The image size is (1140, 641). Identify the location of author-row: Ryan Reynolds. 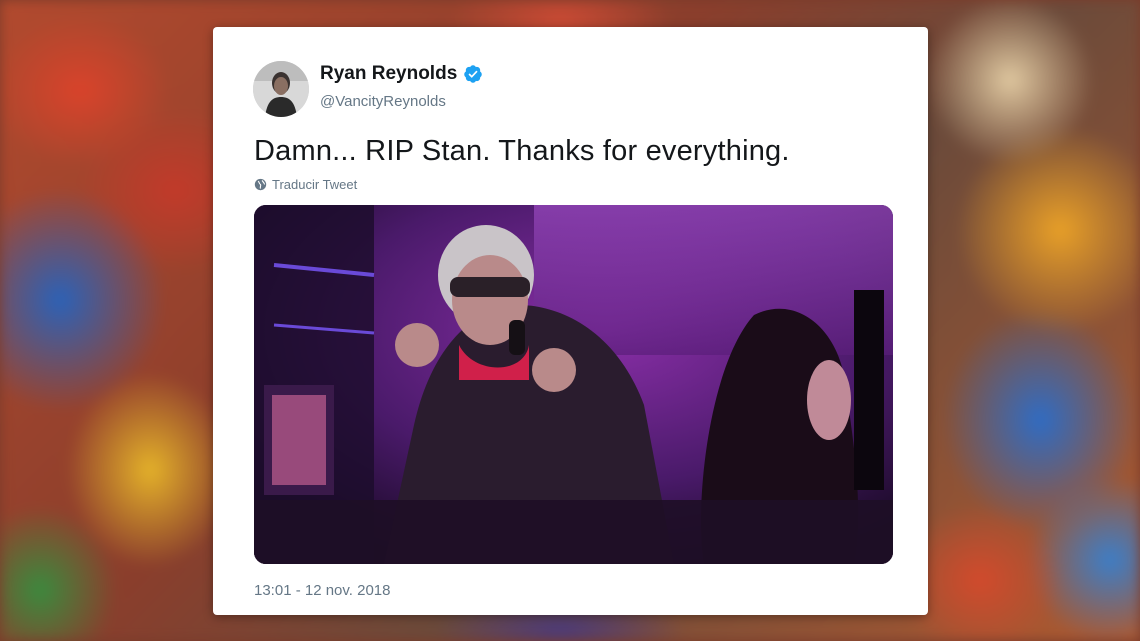
(401, 74).